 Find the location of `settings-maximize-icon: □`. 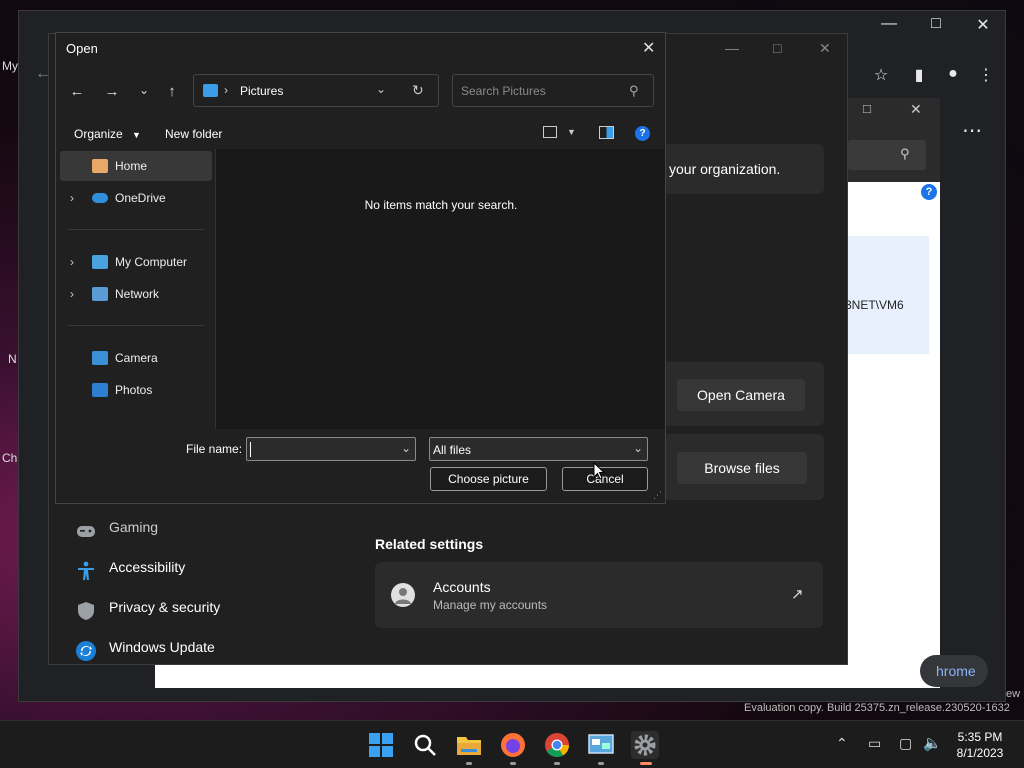

settings-maximize-icon: □ is located at coordinates (777, 48).